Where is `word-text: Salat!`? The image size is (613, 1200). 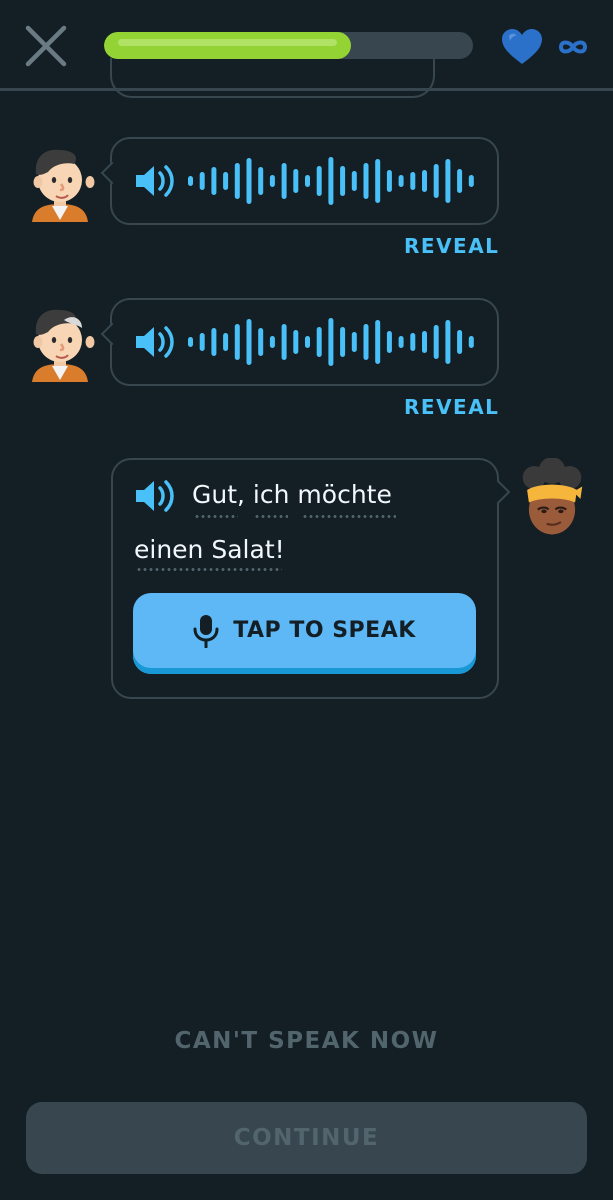
word-text: Salat! is located at coordinates (248, 549).